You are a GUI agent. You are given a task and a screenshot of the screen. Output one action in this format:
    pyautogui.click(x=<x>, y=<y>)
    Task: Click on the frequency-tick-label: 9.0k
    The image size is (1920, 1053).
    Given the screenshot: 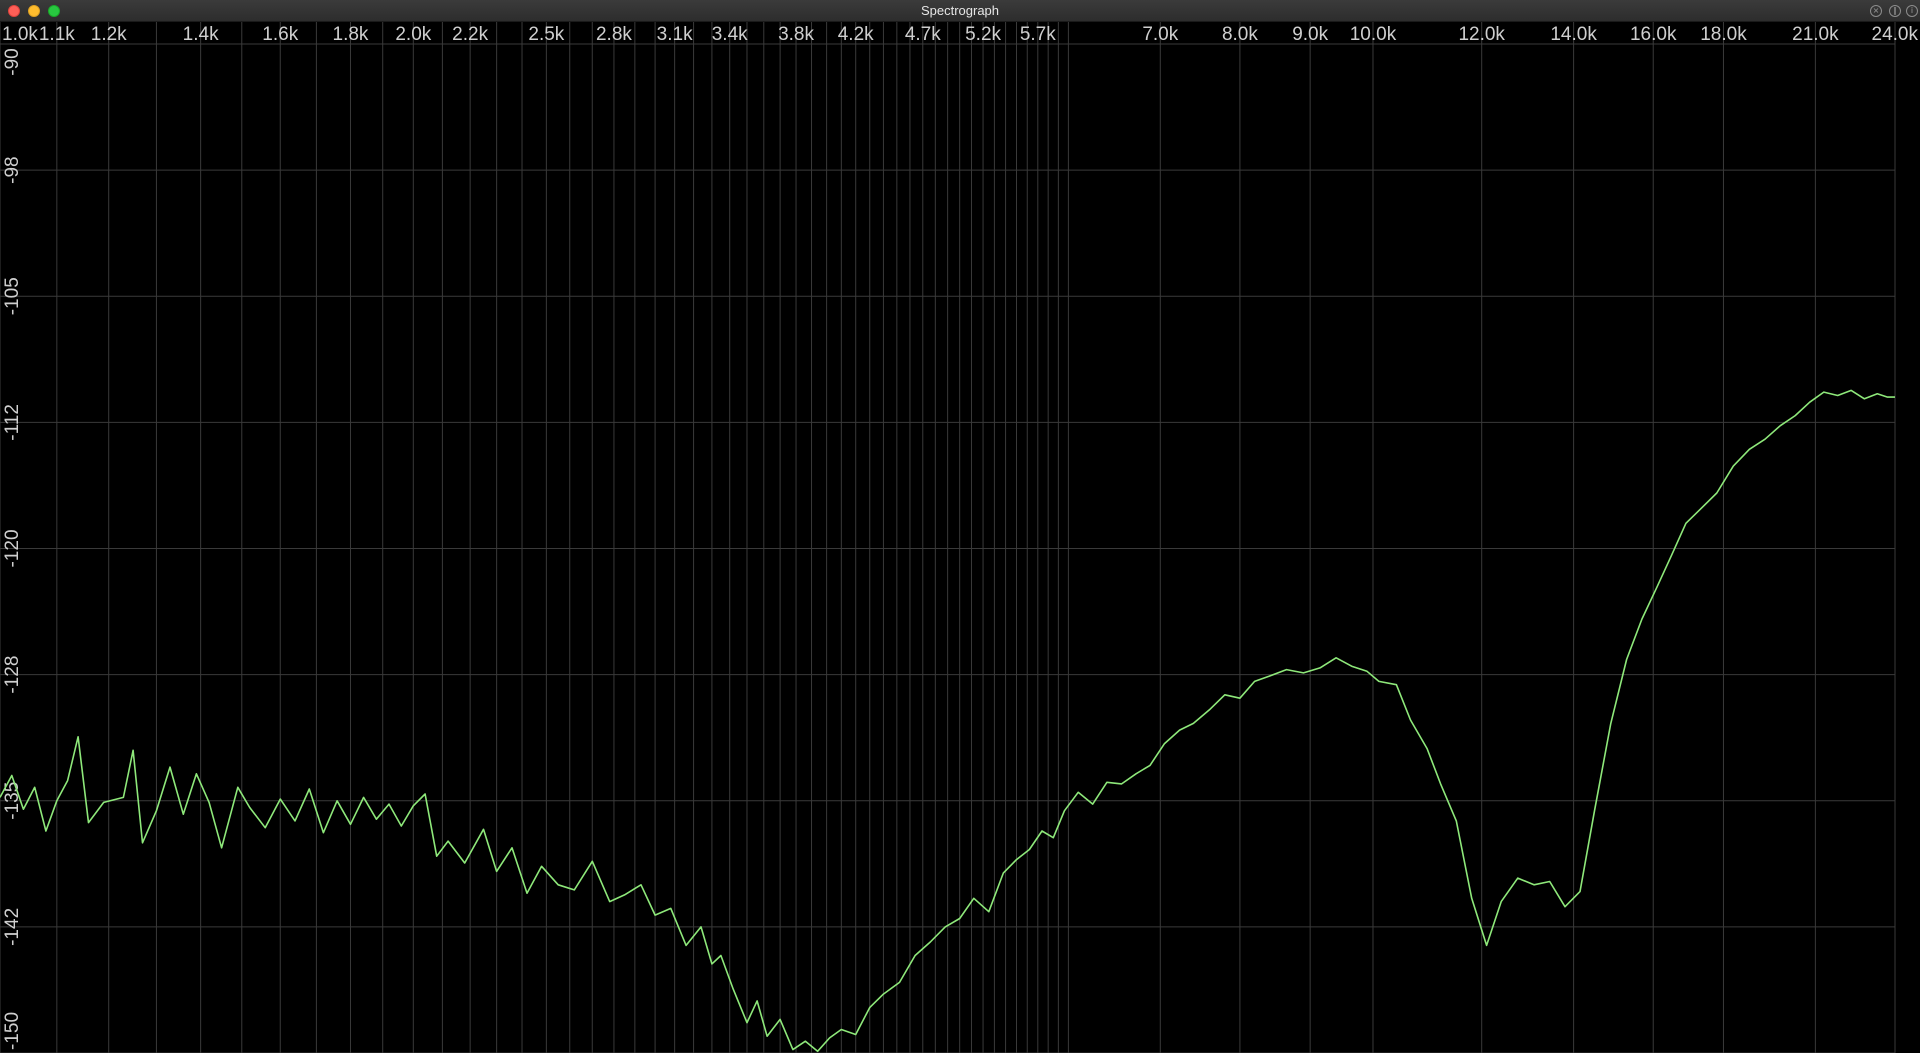 What is the action you would take?
    pyautogui.click(x=1310, y=34)
    